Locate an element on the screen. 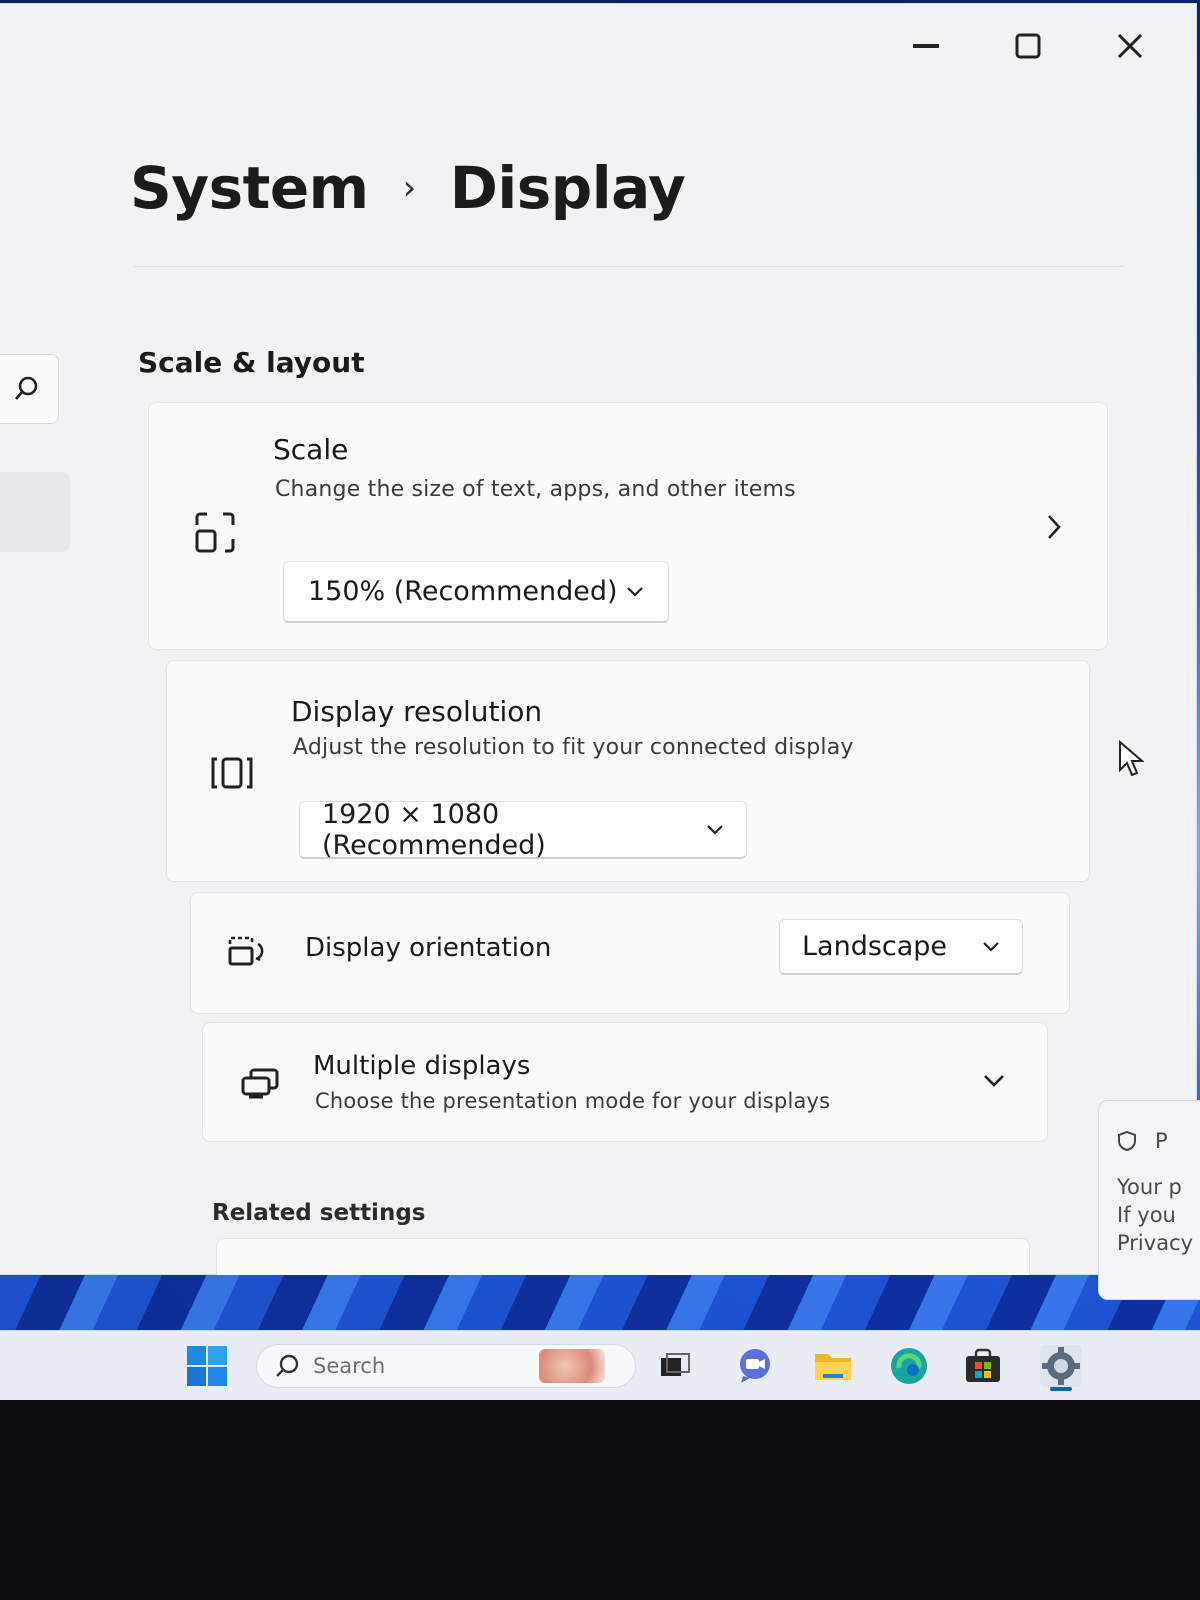  shield-icon is located at coordinates (1127, 1141).